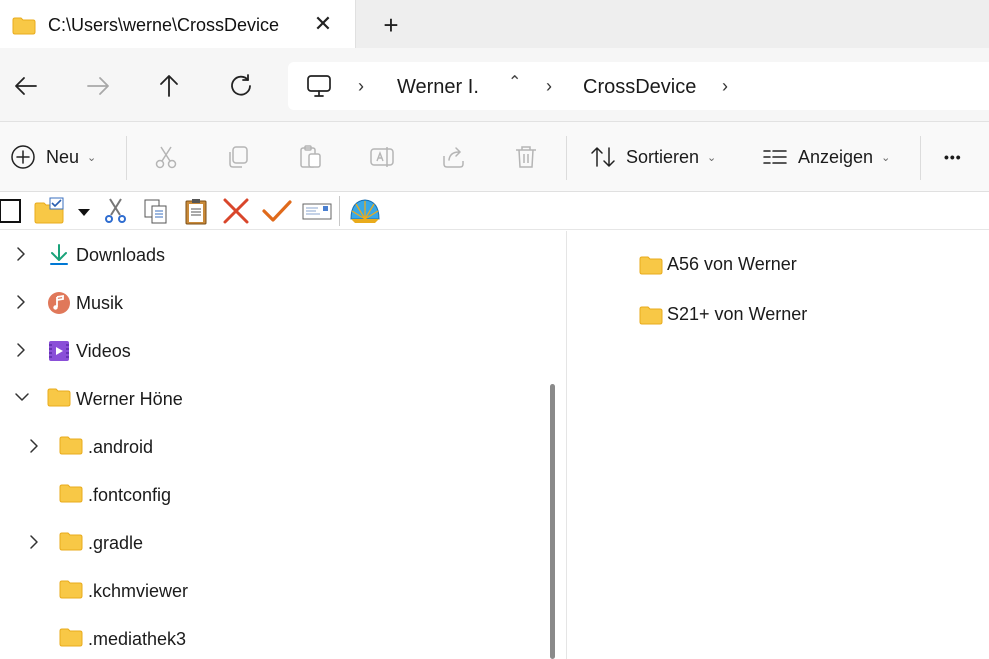 Image resolution: width=989 pixels, height=659 pixels. I want to click on breadcrumb-crossdevice: CrossDevice, so click(639, 87).